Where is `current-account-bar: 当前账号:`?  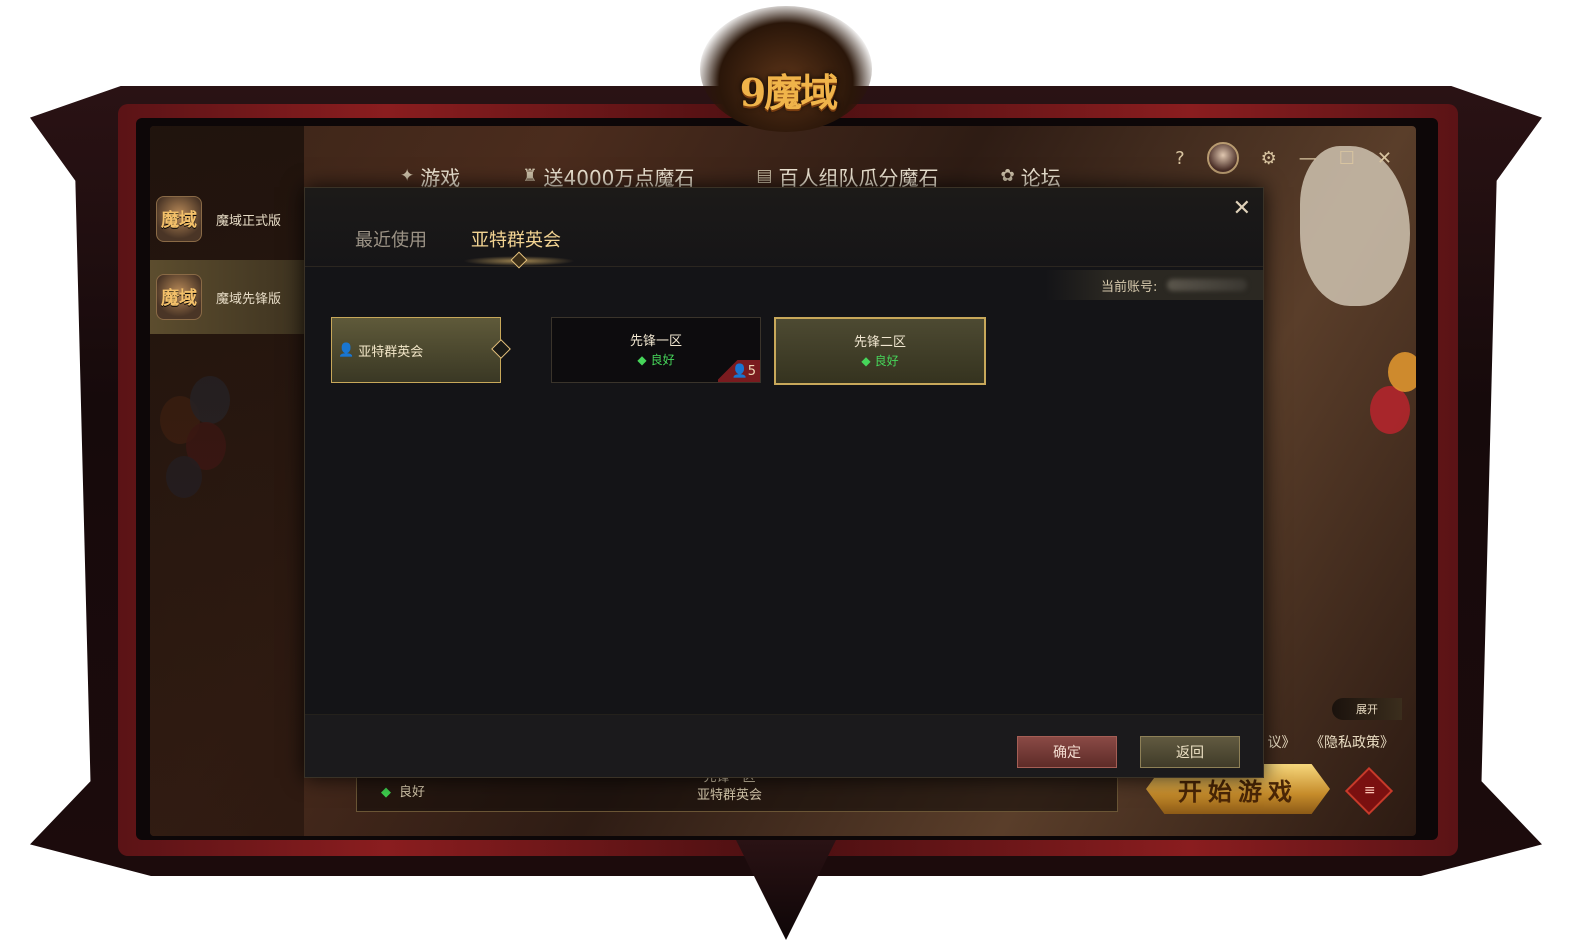 current-account-bar: 当前账号: is located at coordinates (1154, 285).